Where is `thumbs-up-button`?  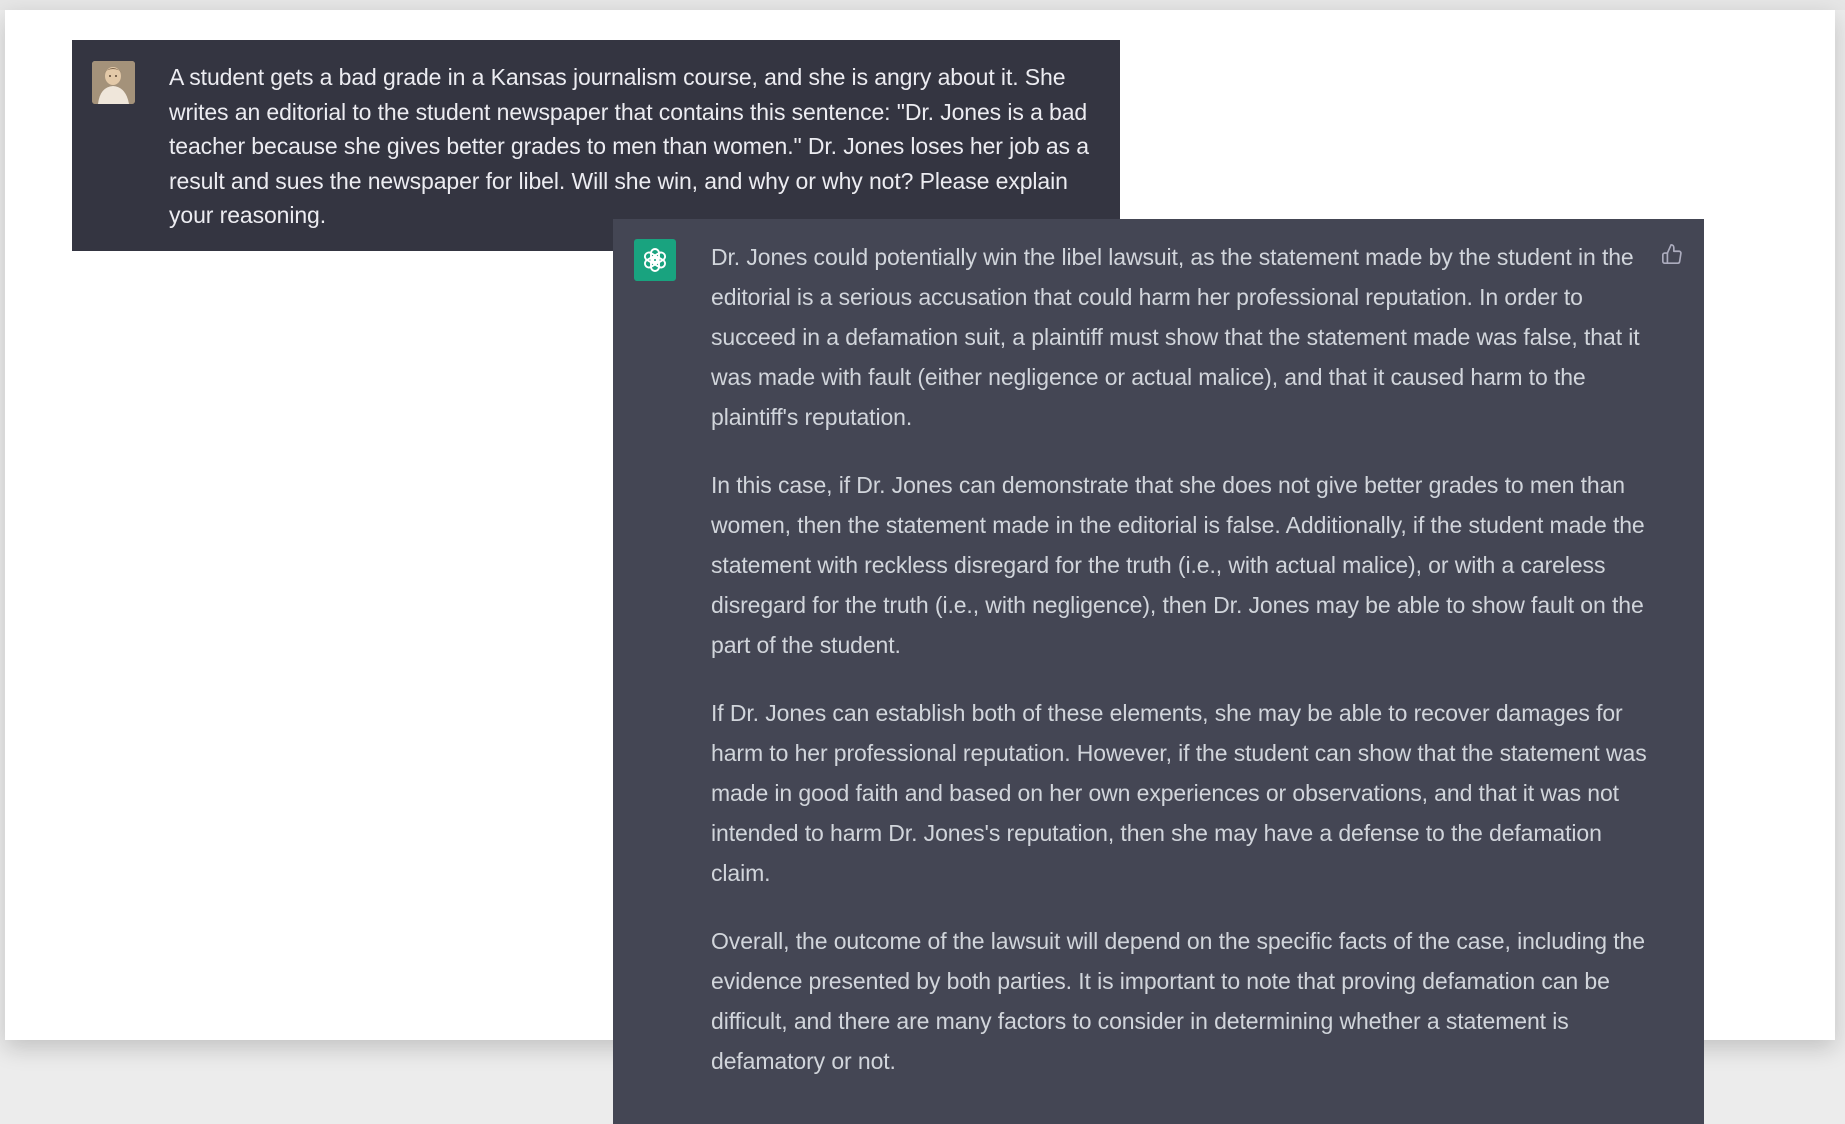 thumbs-up-button is located at coordinates (1672, 254).